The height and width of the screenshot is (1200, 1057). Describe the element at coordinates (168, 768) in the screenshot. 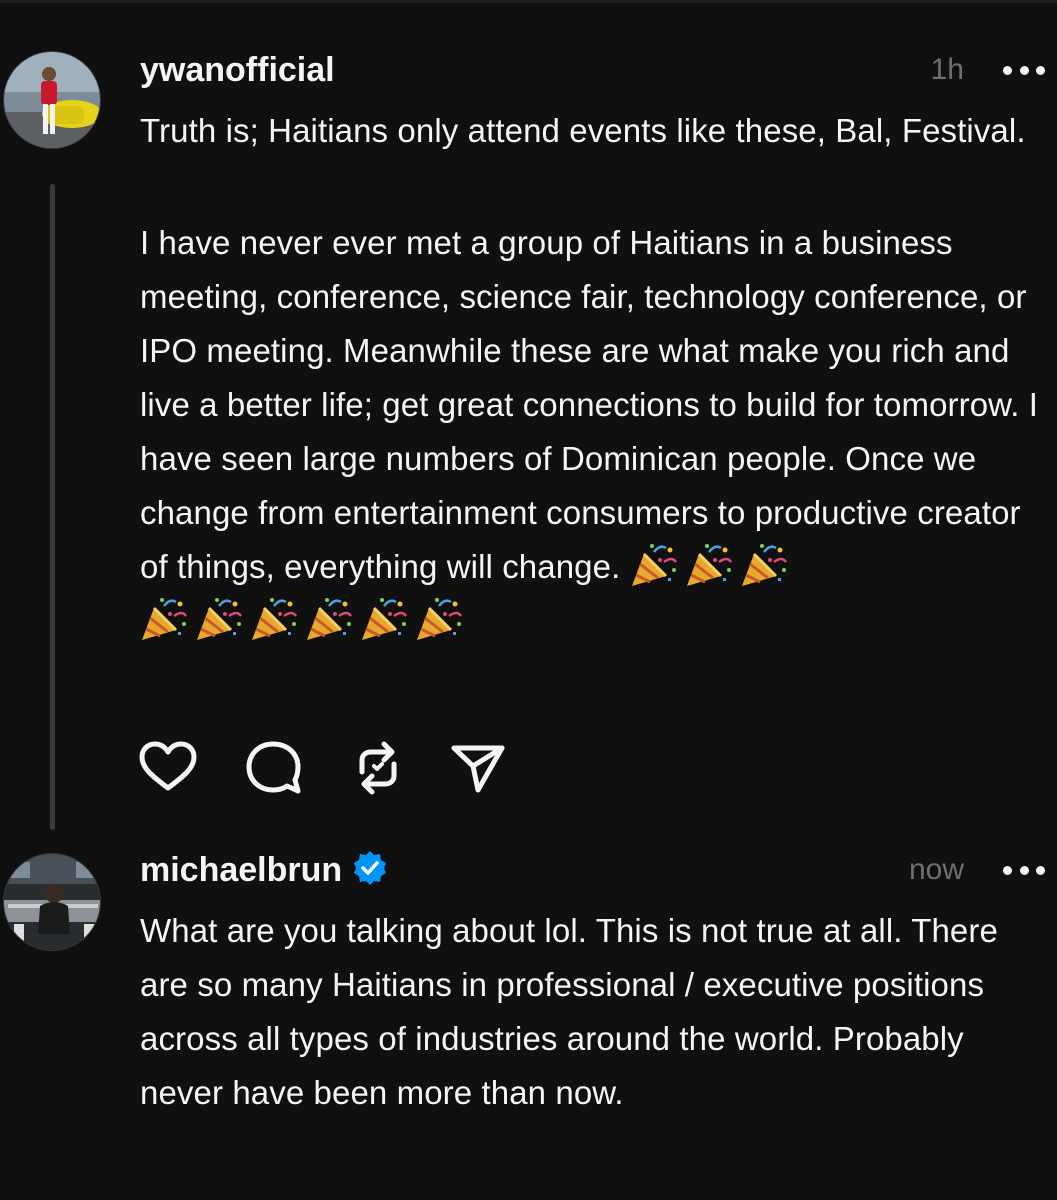

I see `heart-icon` at that location.